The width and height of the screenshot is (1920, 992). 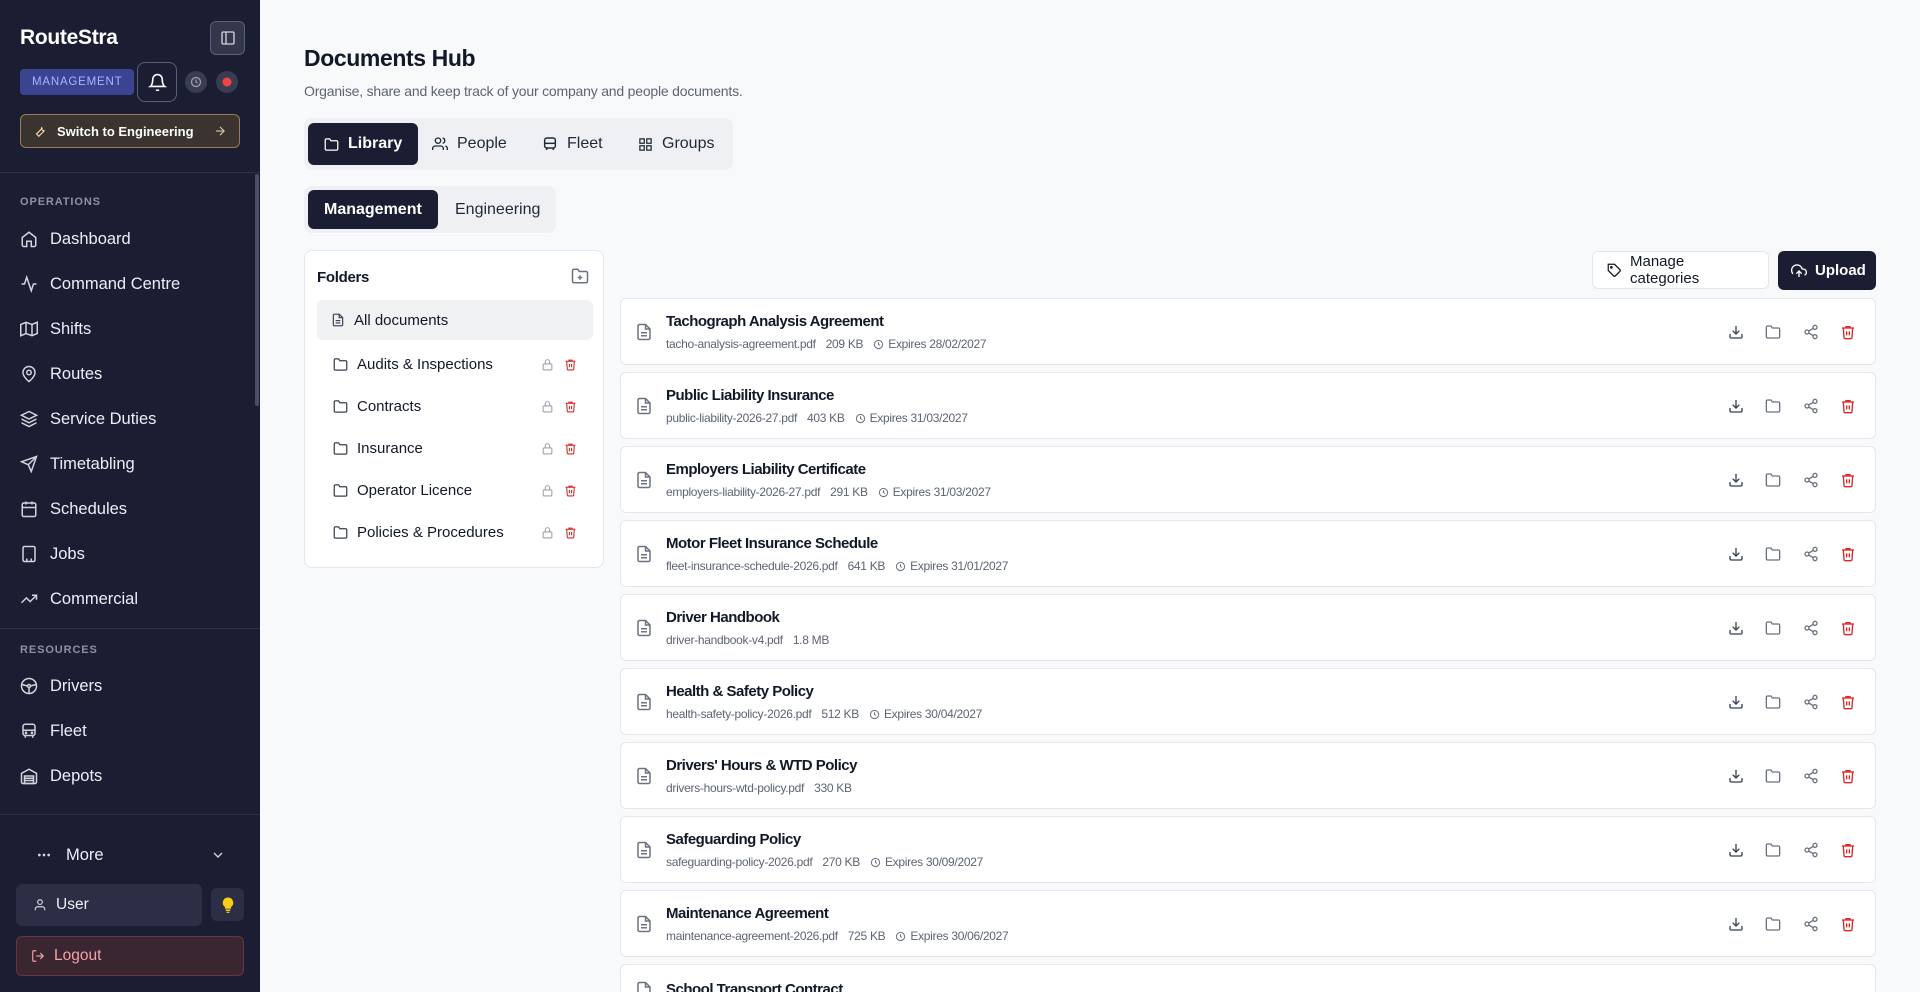 What do you see at coordinates (130, 509) in the screenshot?
I see `sidebar-item-schedules: Schedules` at bounding box center [130, 509].